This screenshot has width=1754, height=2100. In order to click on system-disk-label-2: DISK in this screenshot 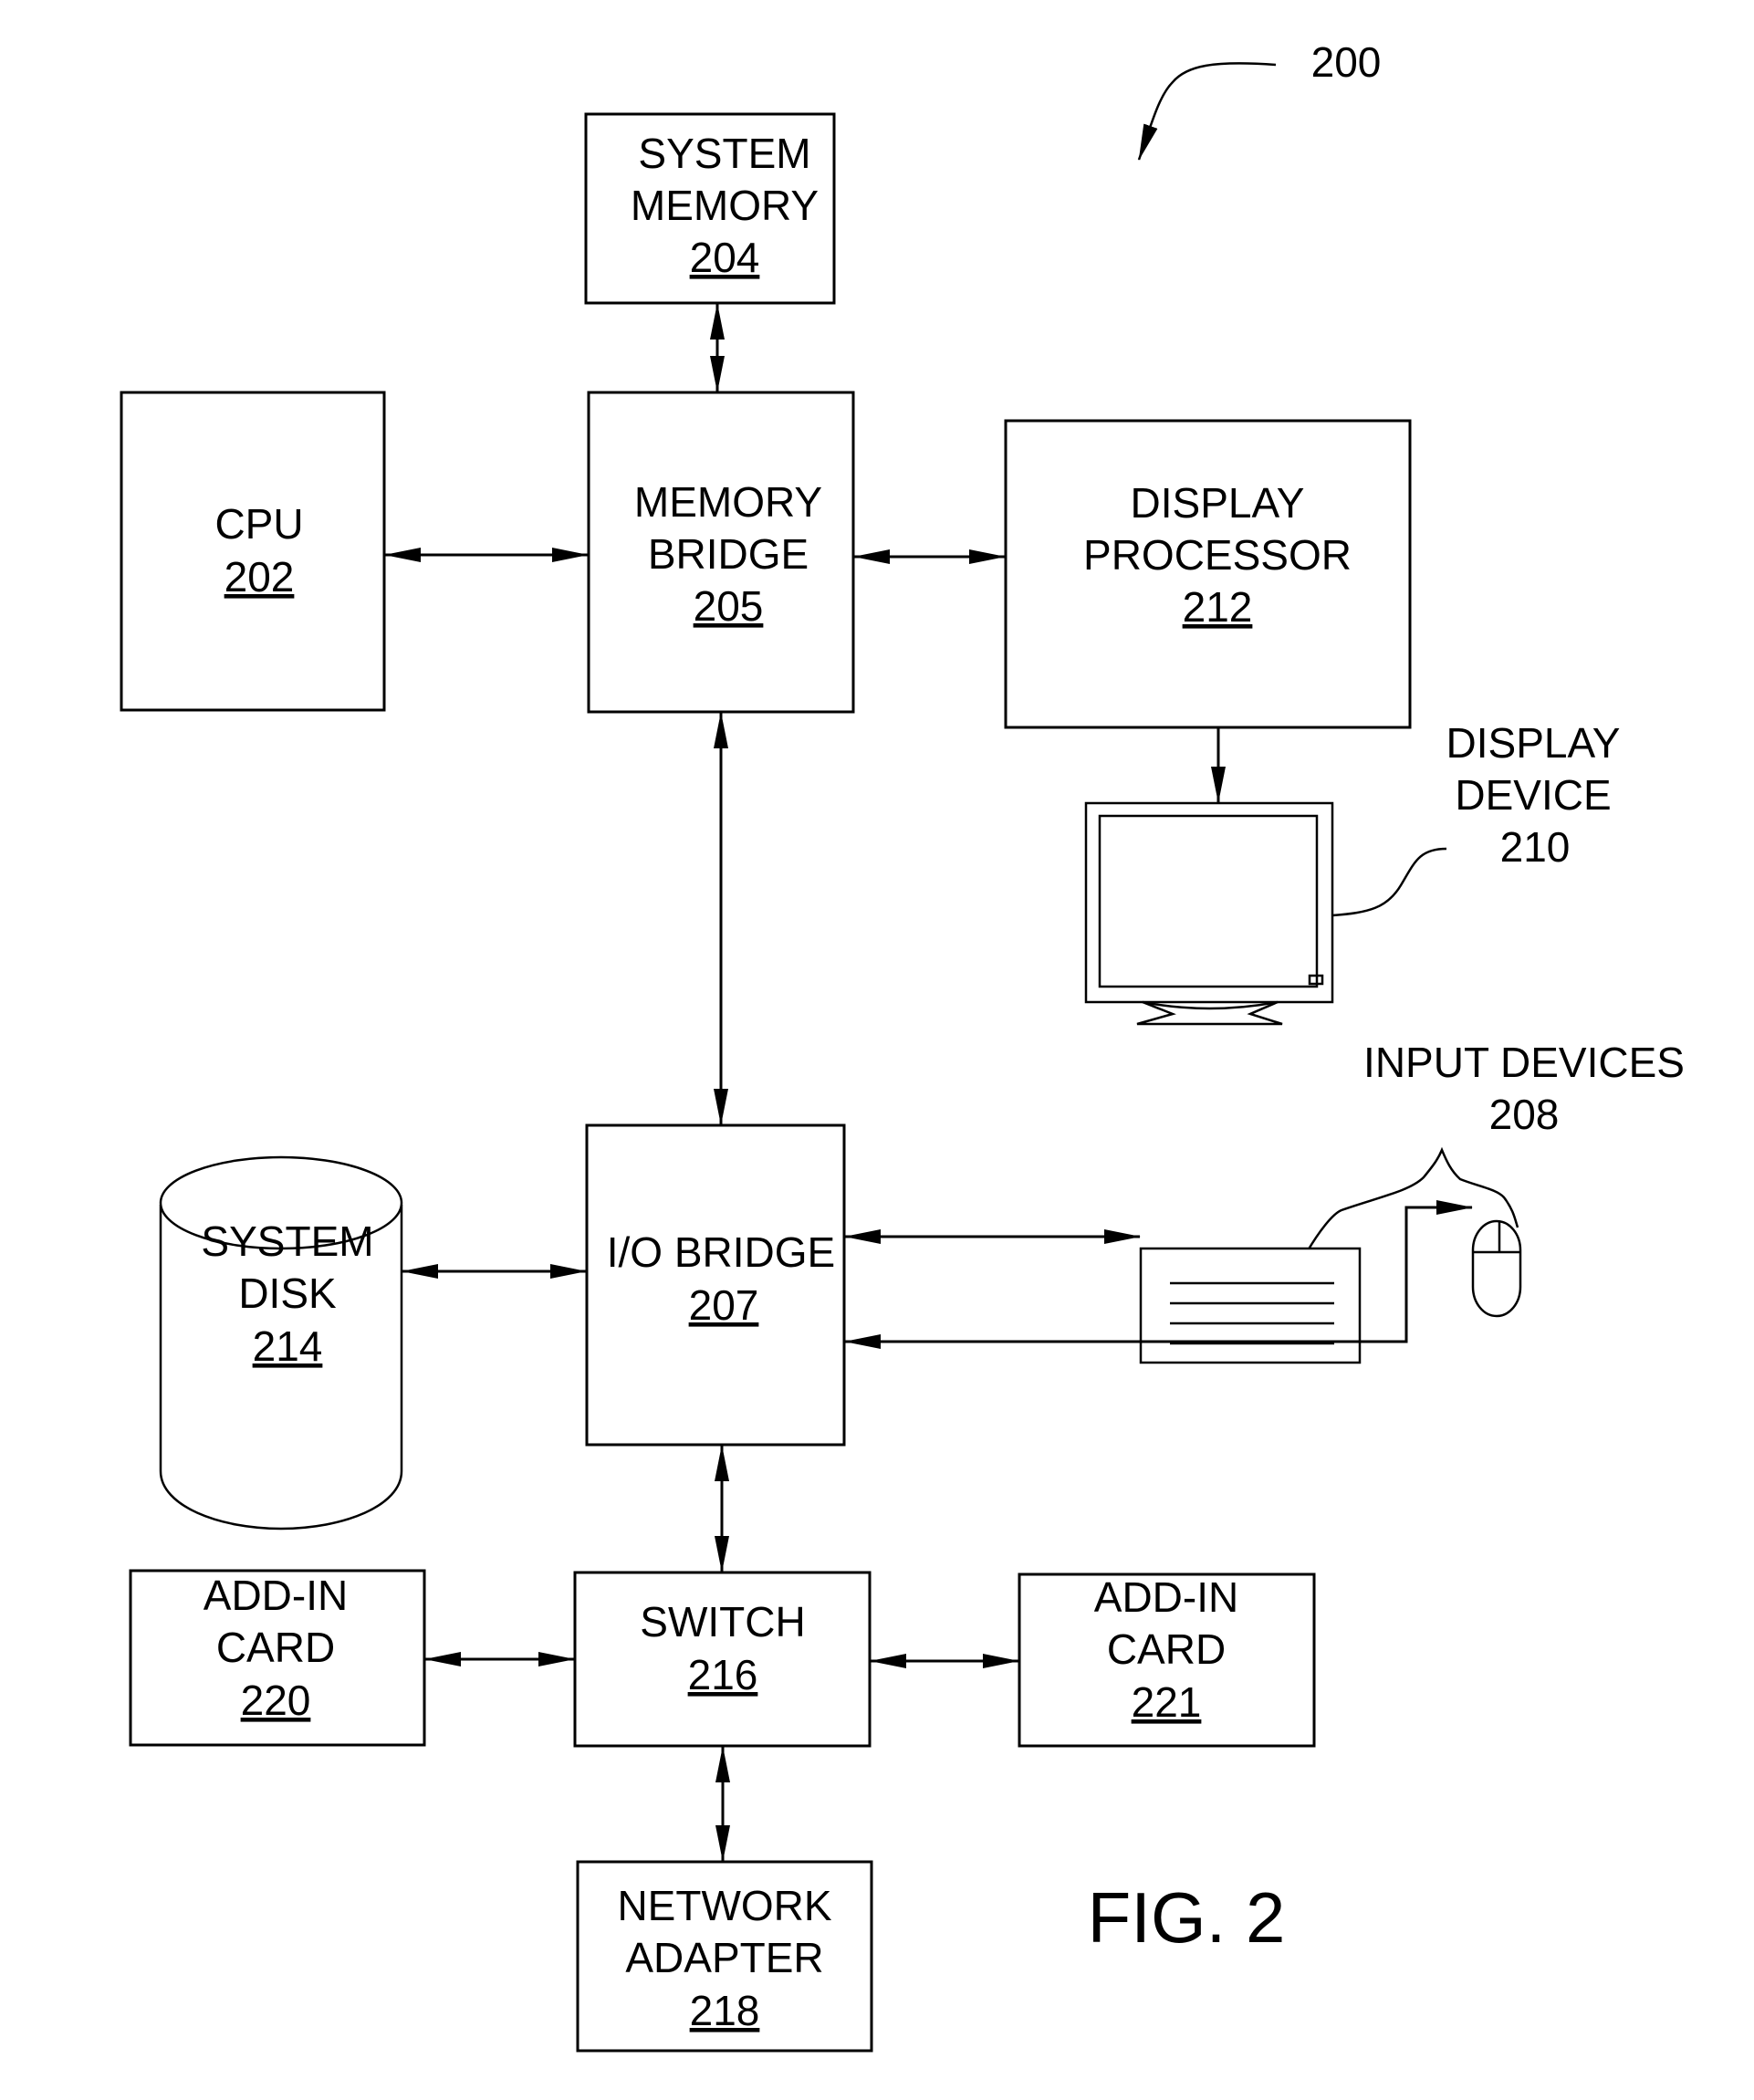, I will do `click(288, 1293)`.